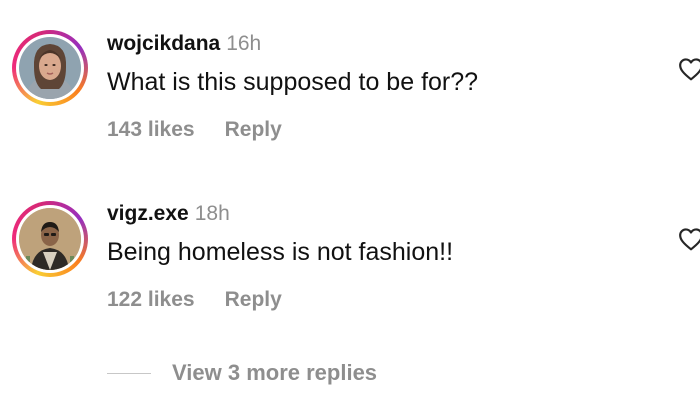  Describe the element at coordinates (163, 43) in the screenshot. I see `comment-username: wojcikdana` at that location.